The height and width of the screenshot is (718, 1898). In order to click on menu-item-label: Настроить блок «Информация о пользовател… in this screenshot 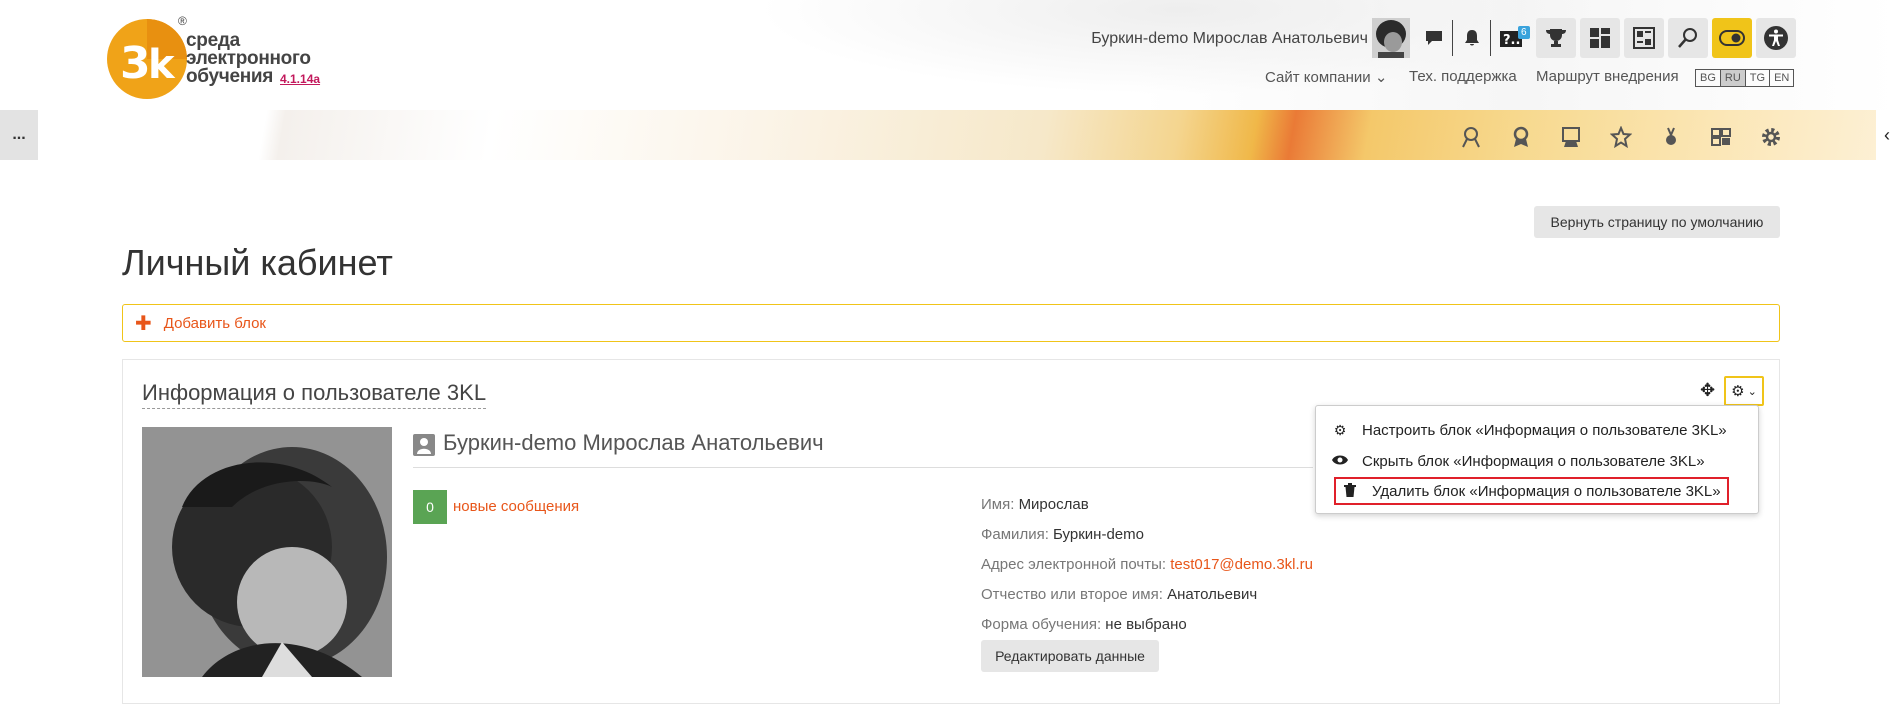, I will do `click(1544, 430)`.